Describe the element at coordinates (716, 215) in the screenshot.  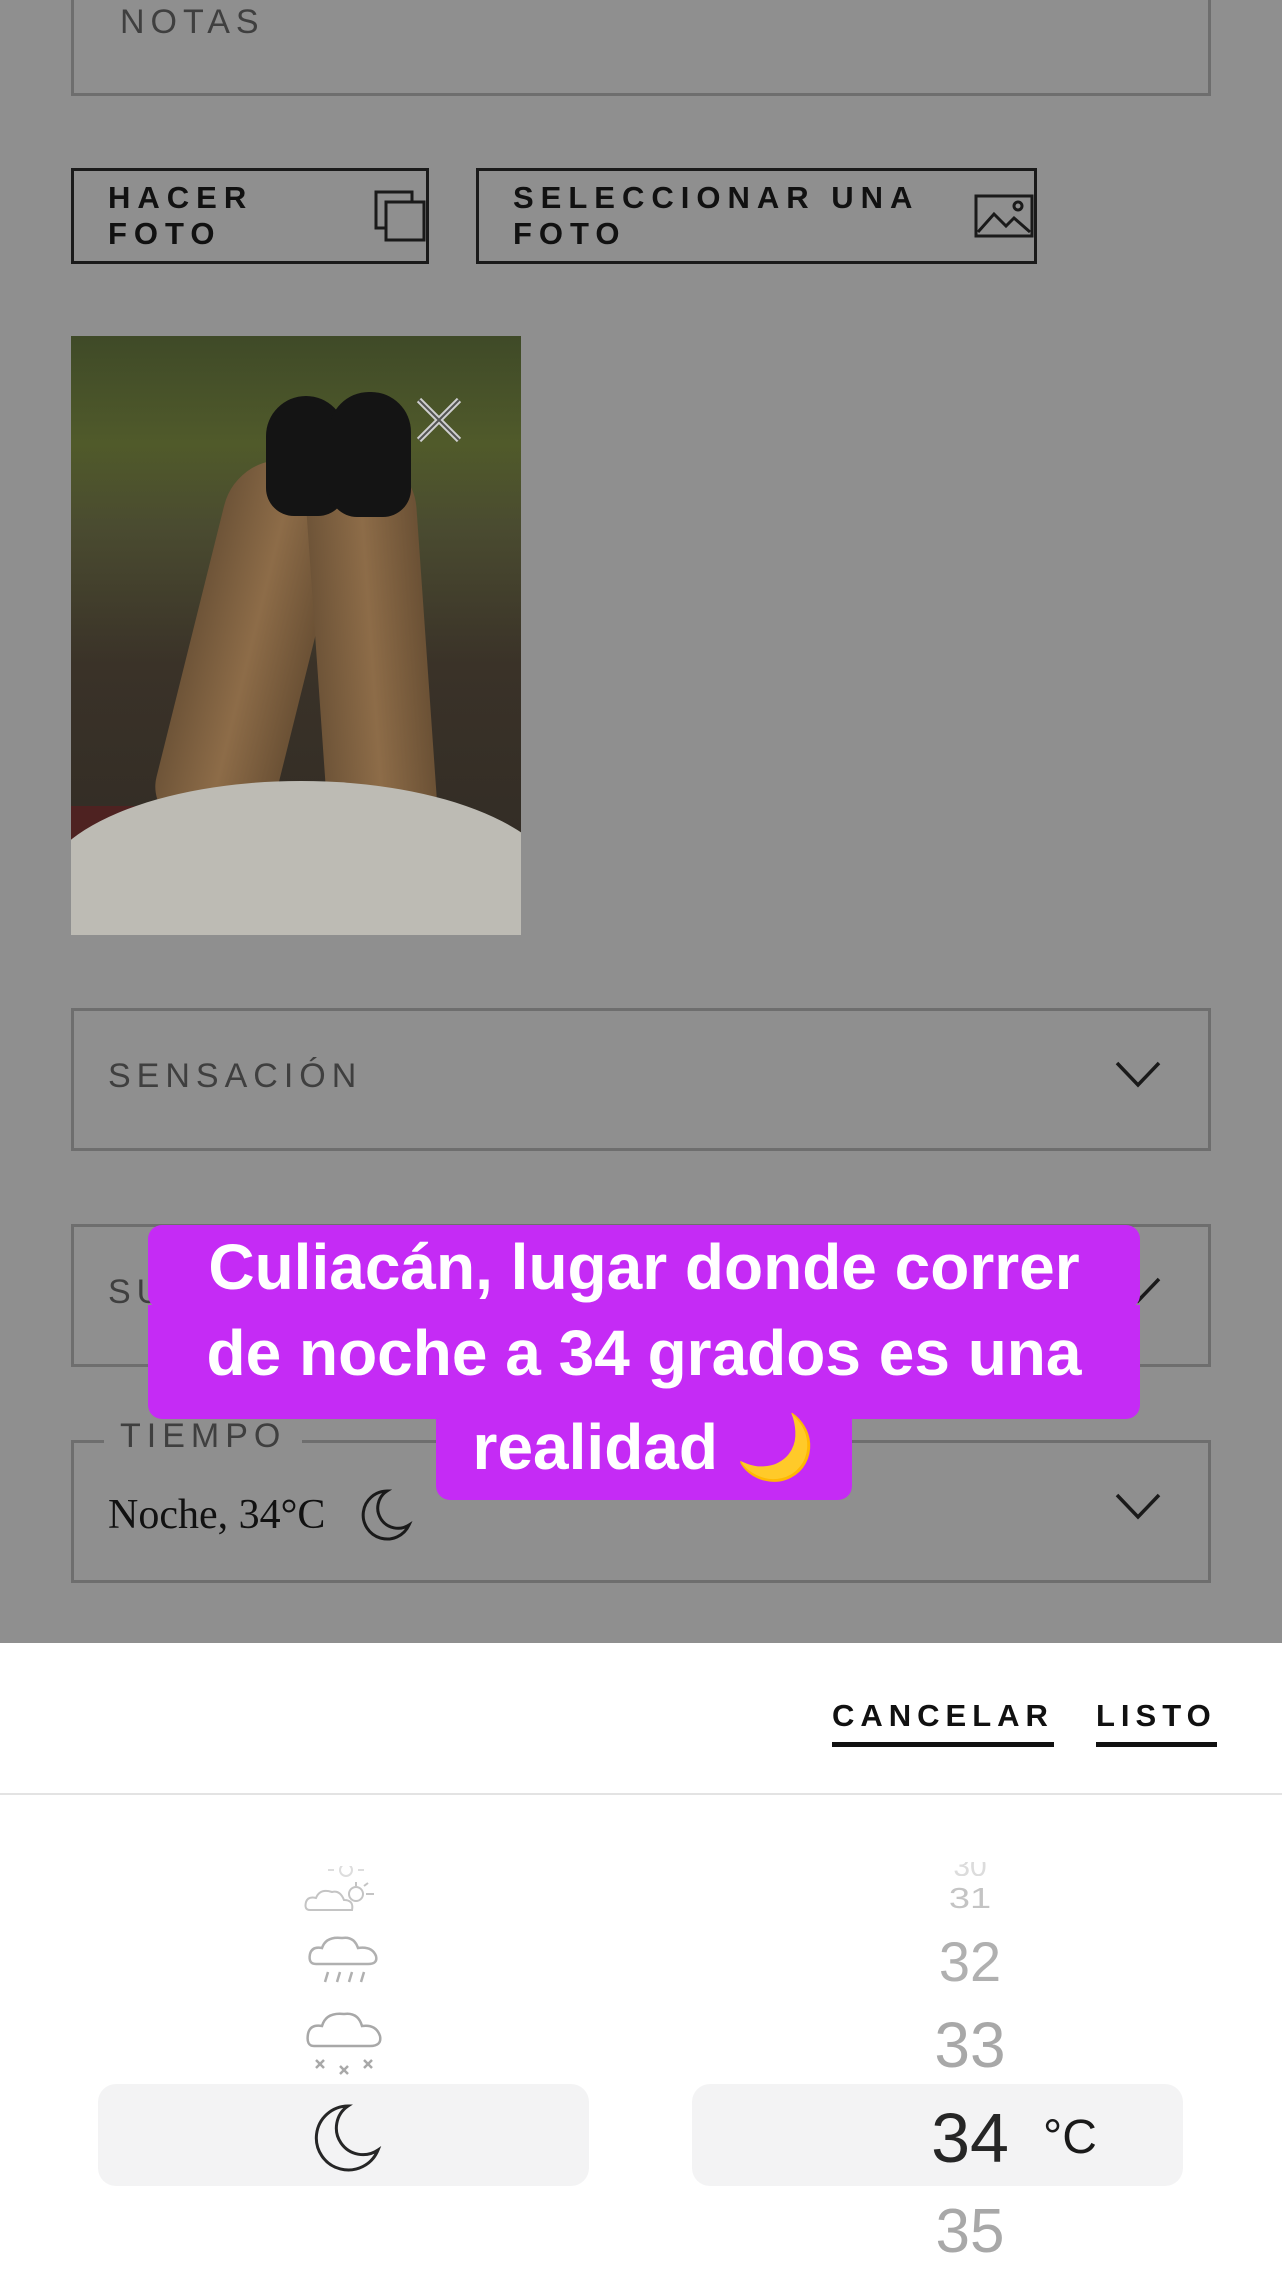
I see `select-photo-label: SELECCIONAR UNA FOTO` at that location.